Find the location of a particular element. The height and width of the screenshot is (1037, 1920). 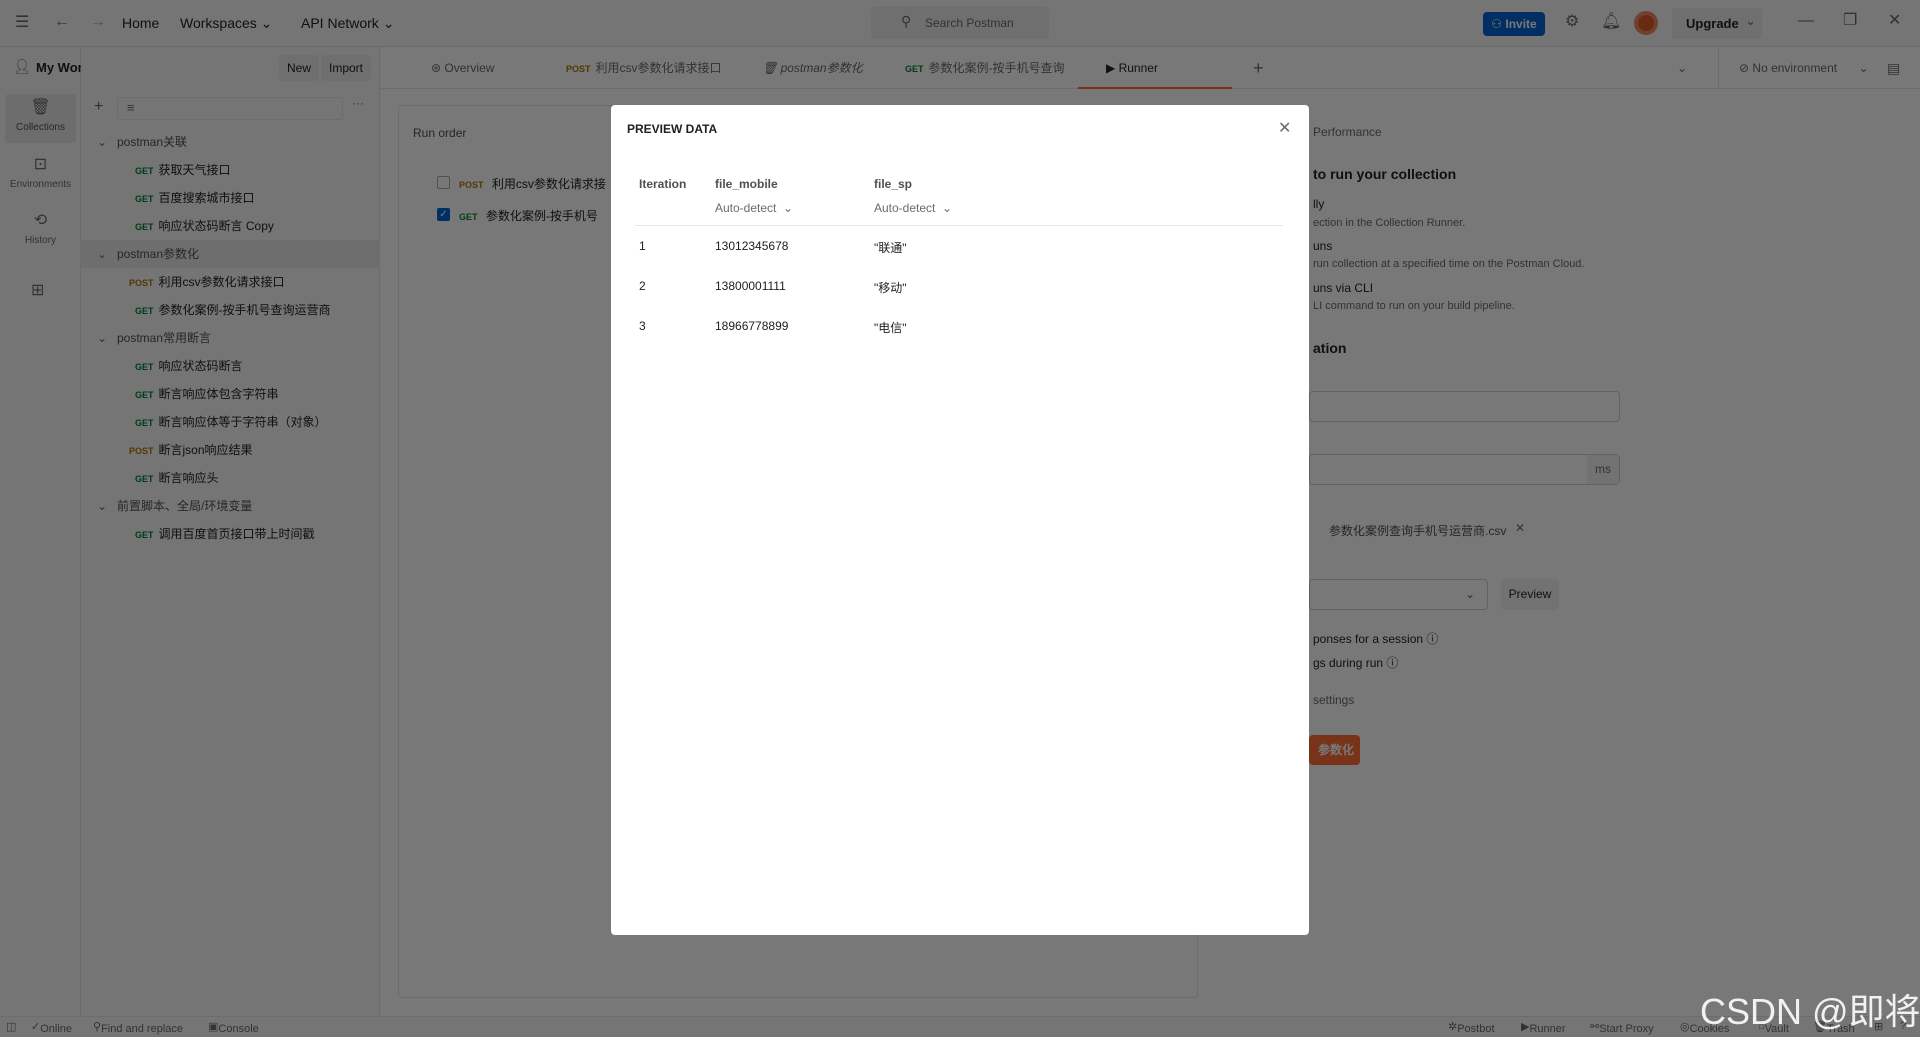

workspaces-menu: Workspaces ⌄ is located at coordinates (226, 23).